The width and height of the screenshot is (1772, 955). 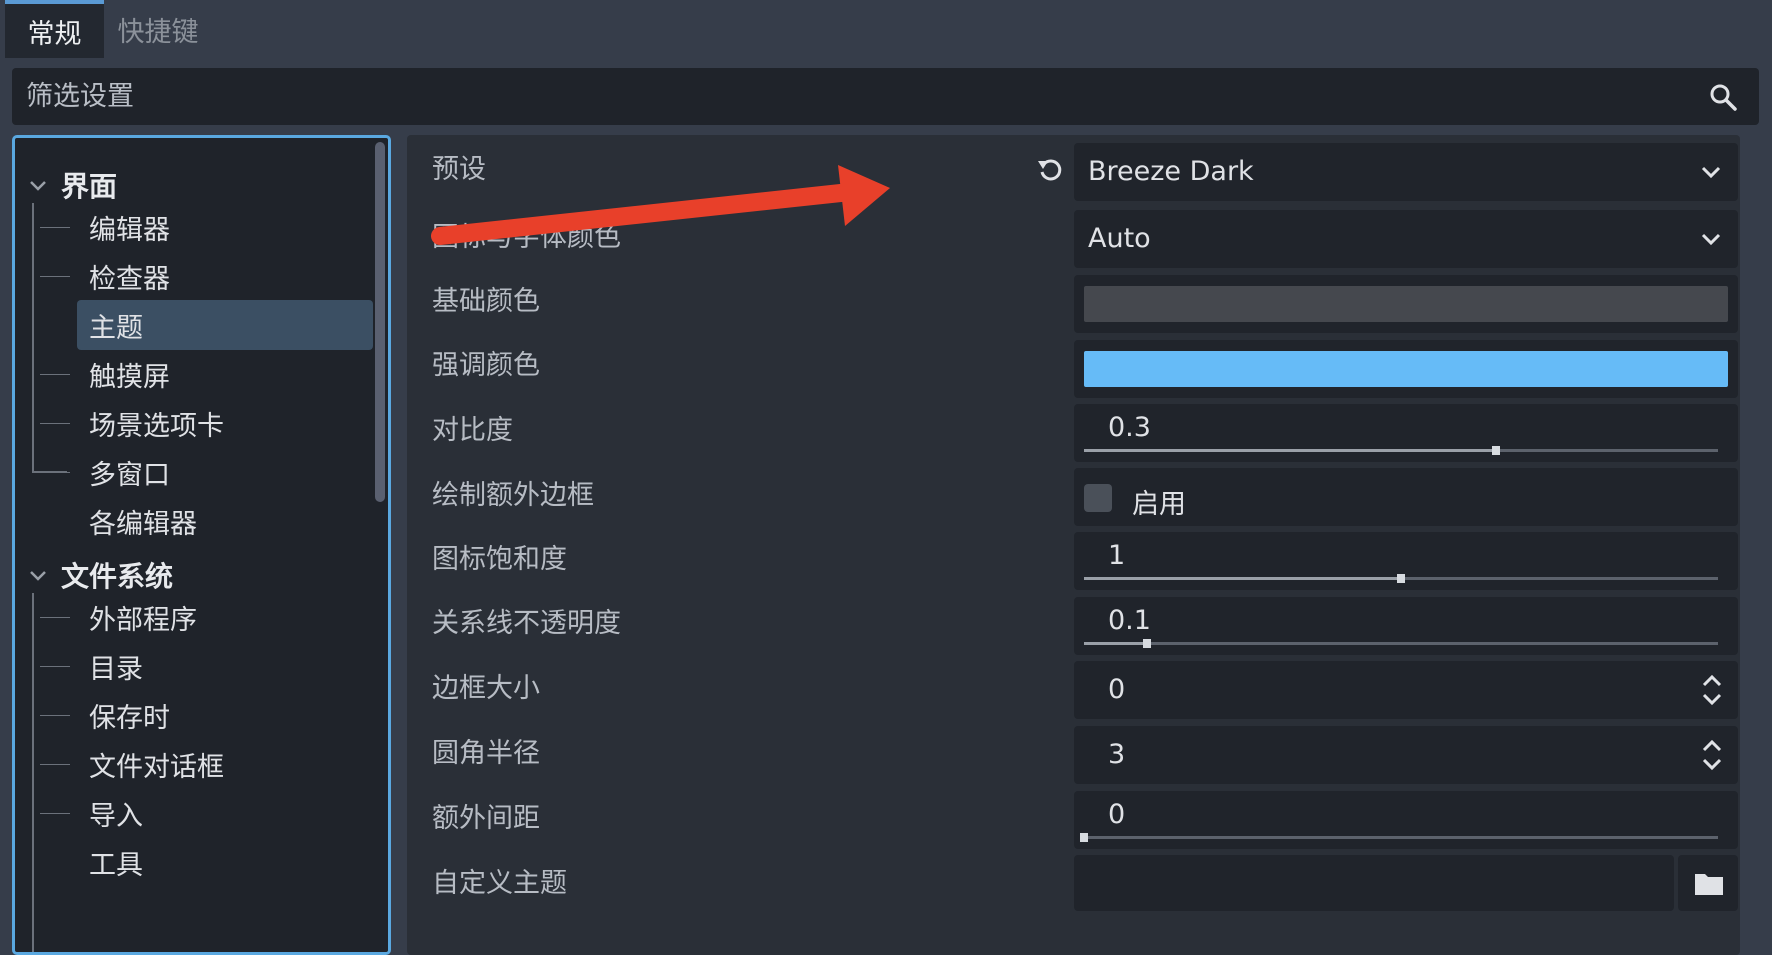 I want to click on icon-font-color-label: 图标与字体颜色, so click(x=526, y=237).